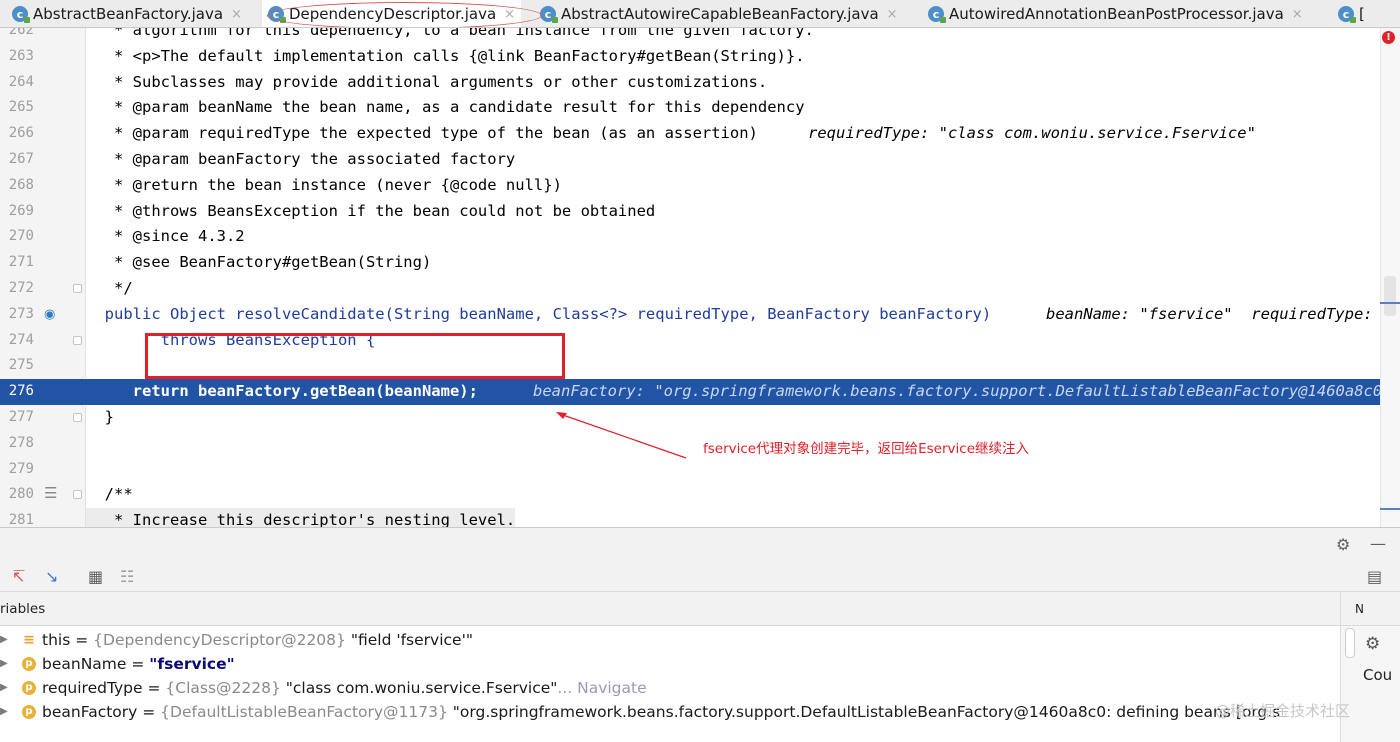 The width and height of the screenshot is (1400, 742). What do you see at coordinates (18, 576) in the screenshot?
I see `show-execution-point-icon: ↸` at bounding box center [18, 576].